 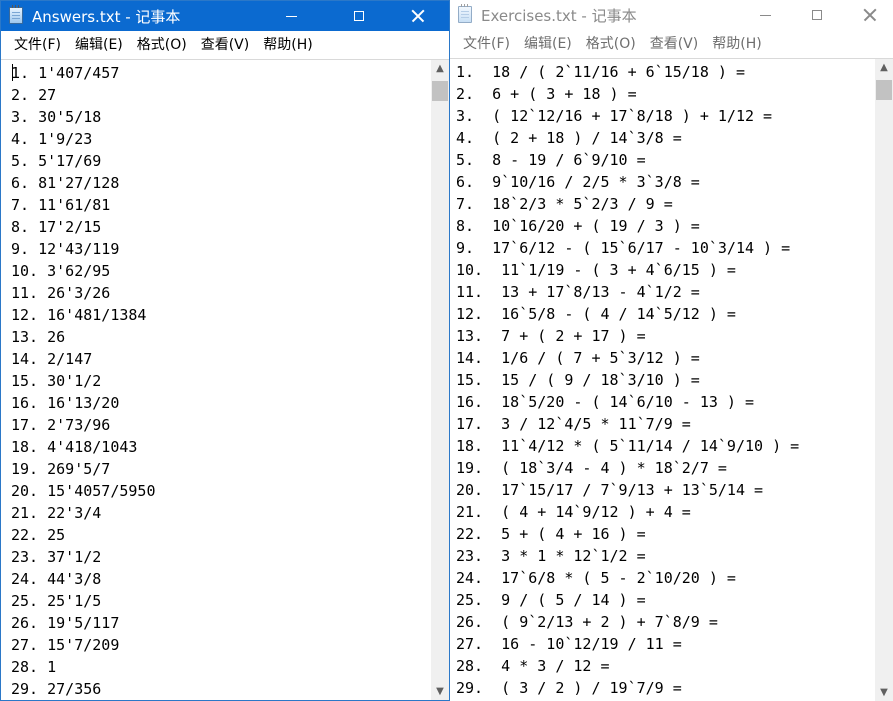 I want to click on exercise-line: 2. 6 + ( 3 + 18 ) =, so click(x=546, y=94).